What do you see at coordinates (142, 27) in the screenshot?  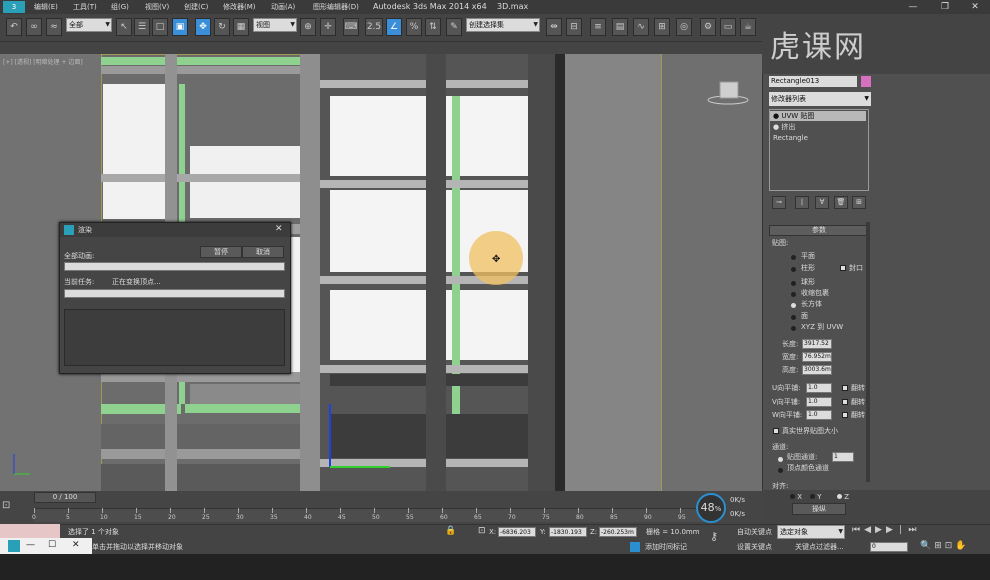 I see `select-by-name-icon: ☰` at bounding box center [142, 27].